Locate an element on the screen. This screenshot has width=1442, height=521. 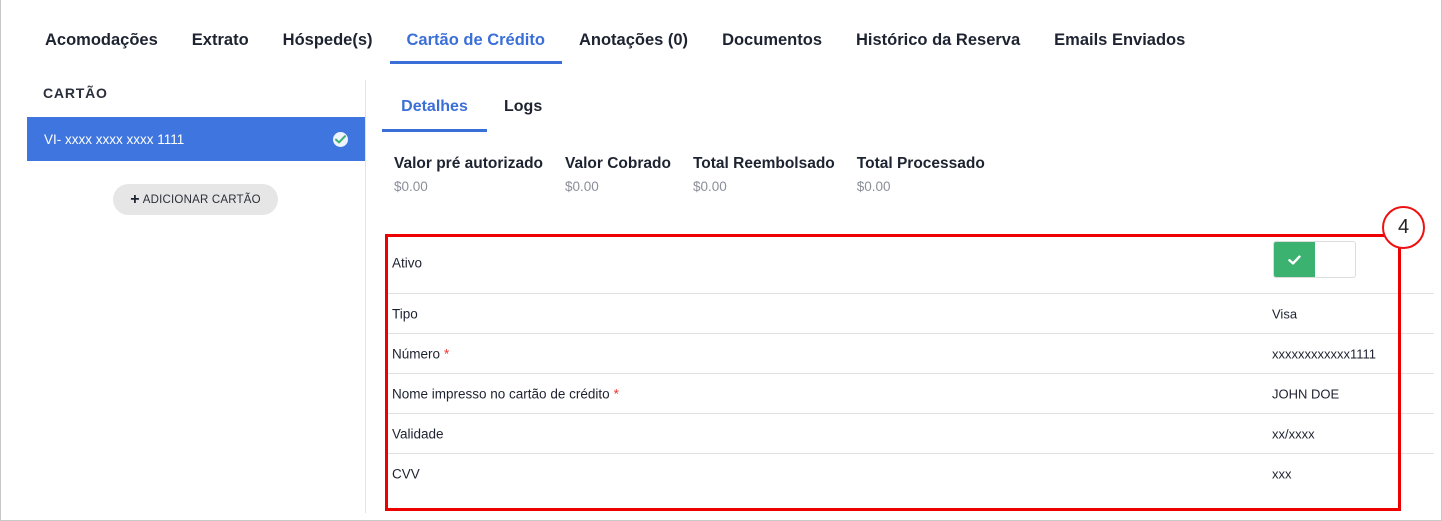
summary-label: Total Processado is located at coordinates (920, 163).